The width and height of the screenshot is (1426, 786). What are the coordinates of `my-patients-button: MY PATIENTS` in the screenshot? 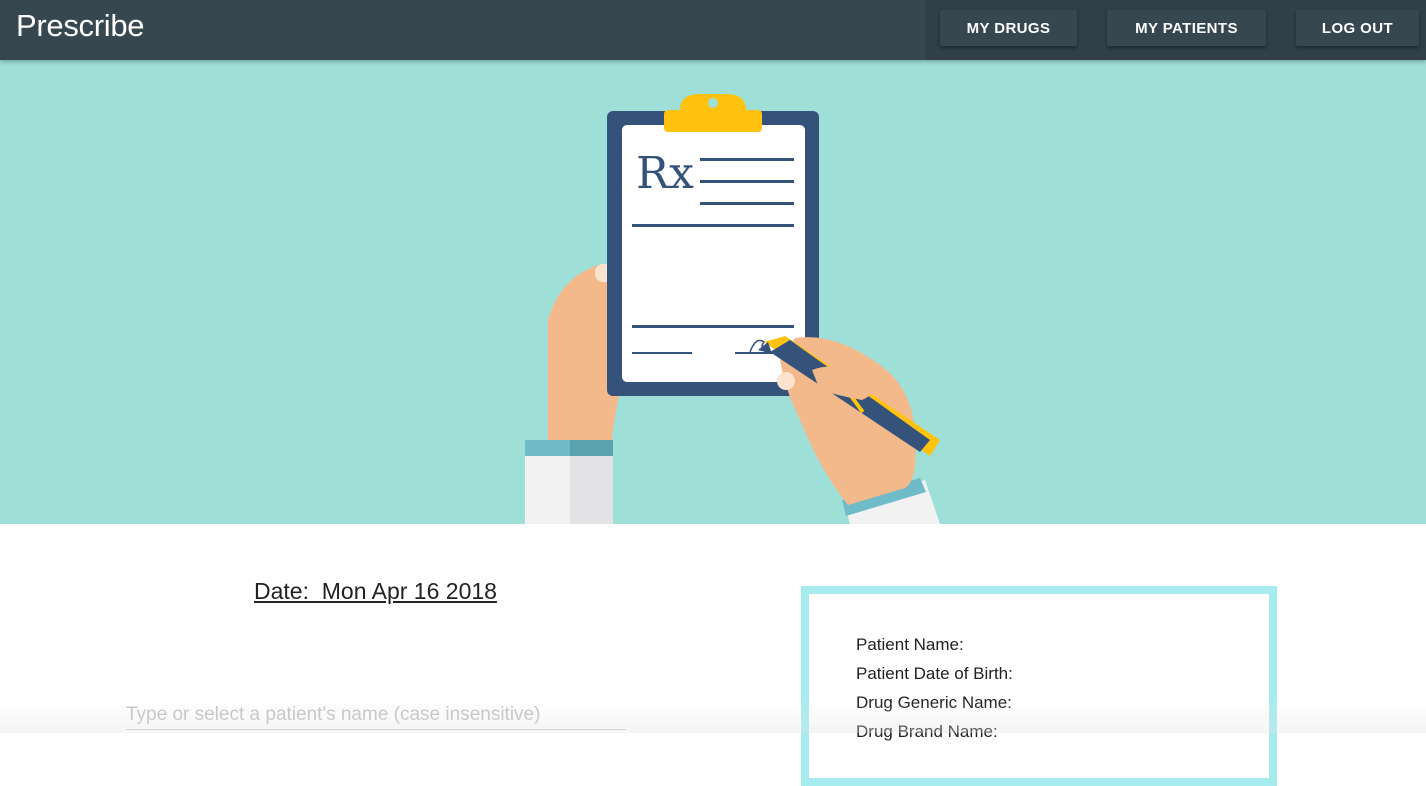 It's located at (1186, 28).